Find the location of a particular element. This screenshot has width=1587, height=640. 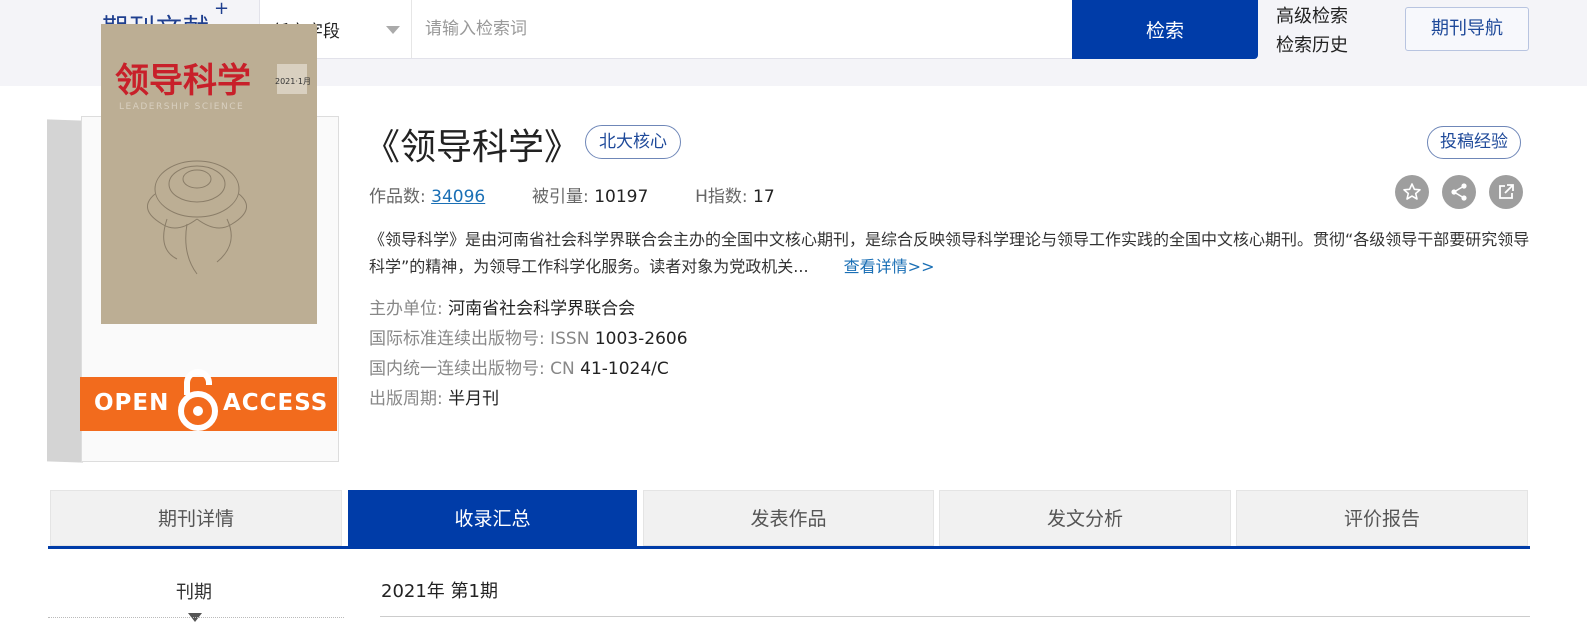

meta-cn-row: 国内统一连续出版物号: CN 41-1024/C is located at coordinates (528, 369).